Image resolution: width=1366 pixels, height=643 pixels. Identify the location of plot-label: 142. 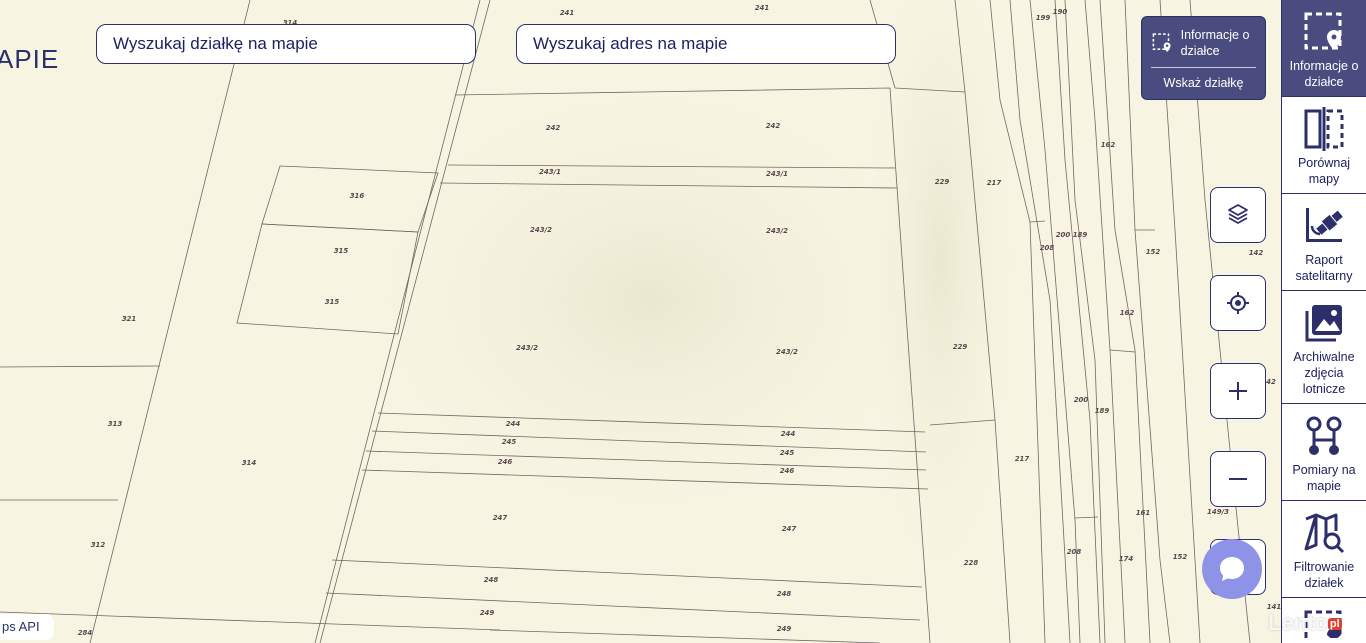
(1256, 253).